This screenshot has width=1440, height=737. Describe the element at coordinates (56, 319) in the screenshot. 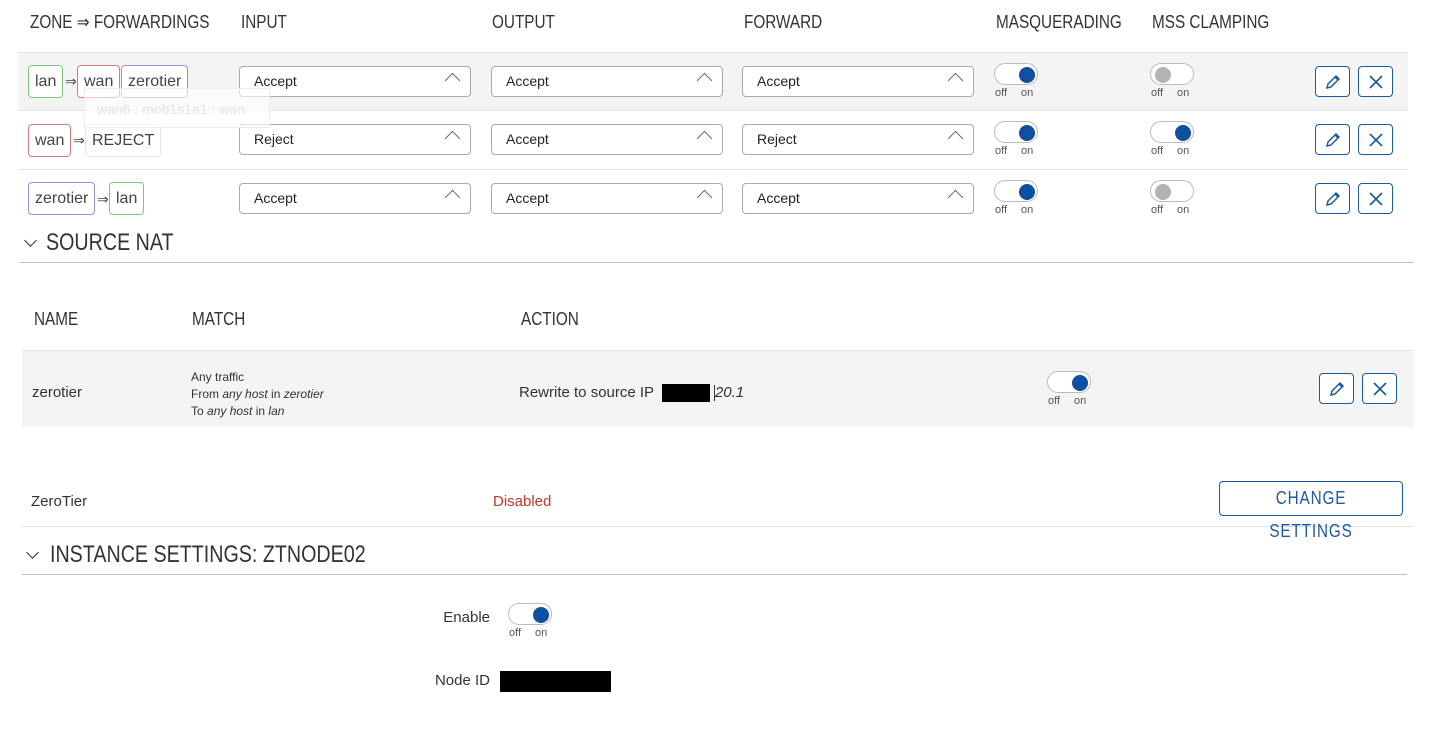

I see `header-name: NAME` at that location.